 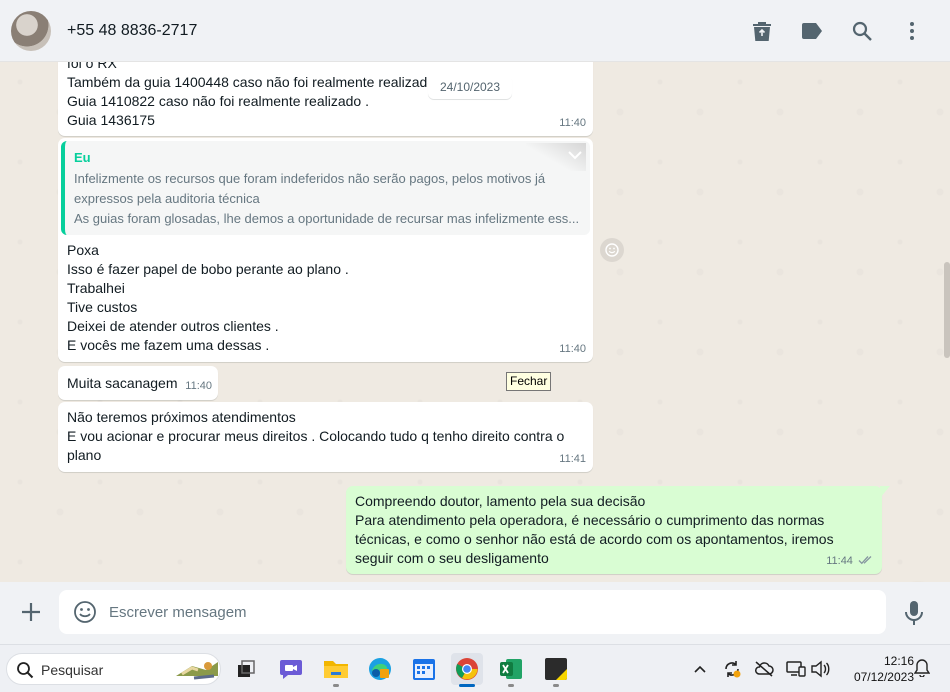 I want to click on chevron-down-icon, so click(x=556, y=157).